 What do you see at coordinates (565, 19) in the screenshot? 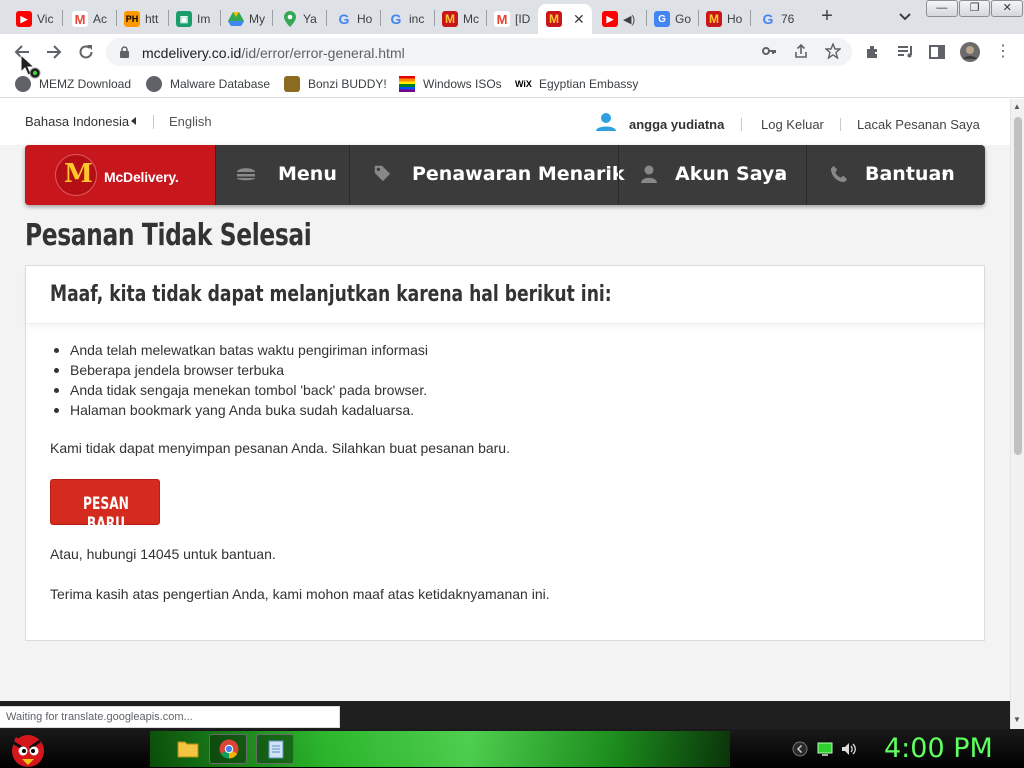
I see `tab-mcd-active: M ✕` at bounding box center [565, 19].